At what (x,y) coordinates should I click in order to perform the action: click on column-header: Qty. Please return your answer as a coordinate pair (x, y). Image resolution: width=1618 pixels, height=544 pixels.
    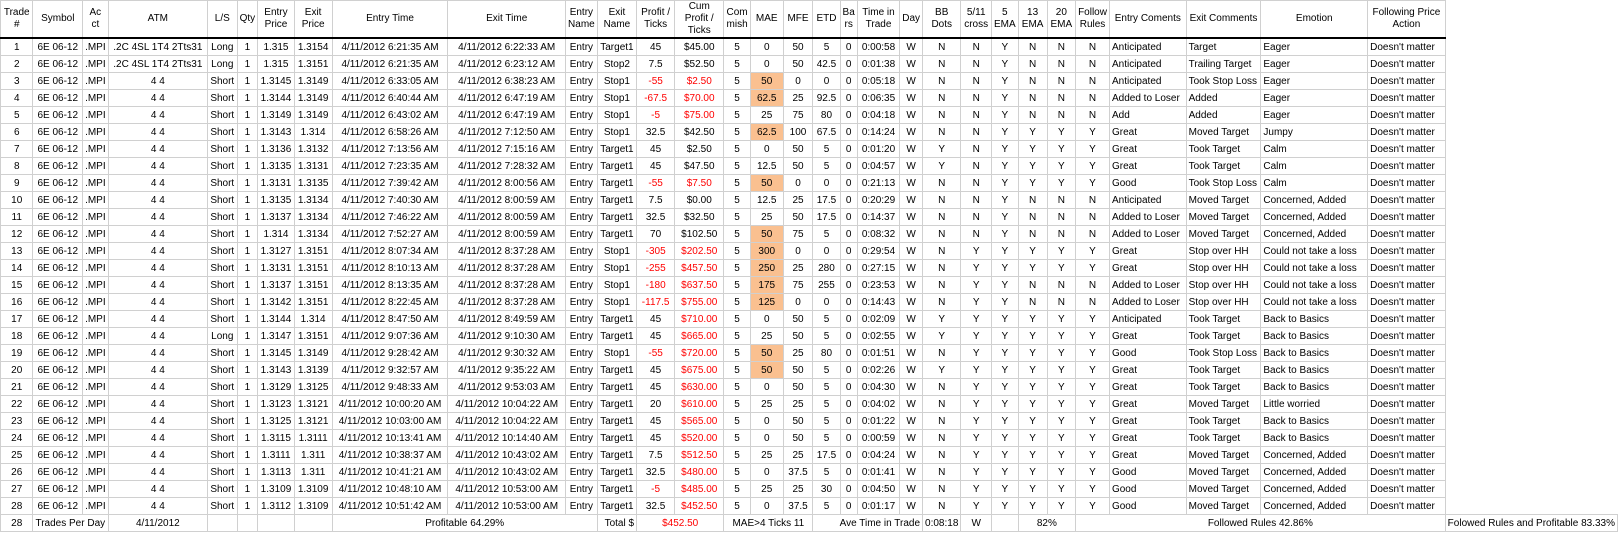
    Looking at the image, I should click on (247, 19).